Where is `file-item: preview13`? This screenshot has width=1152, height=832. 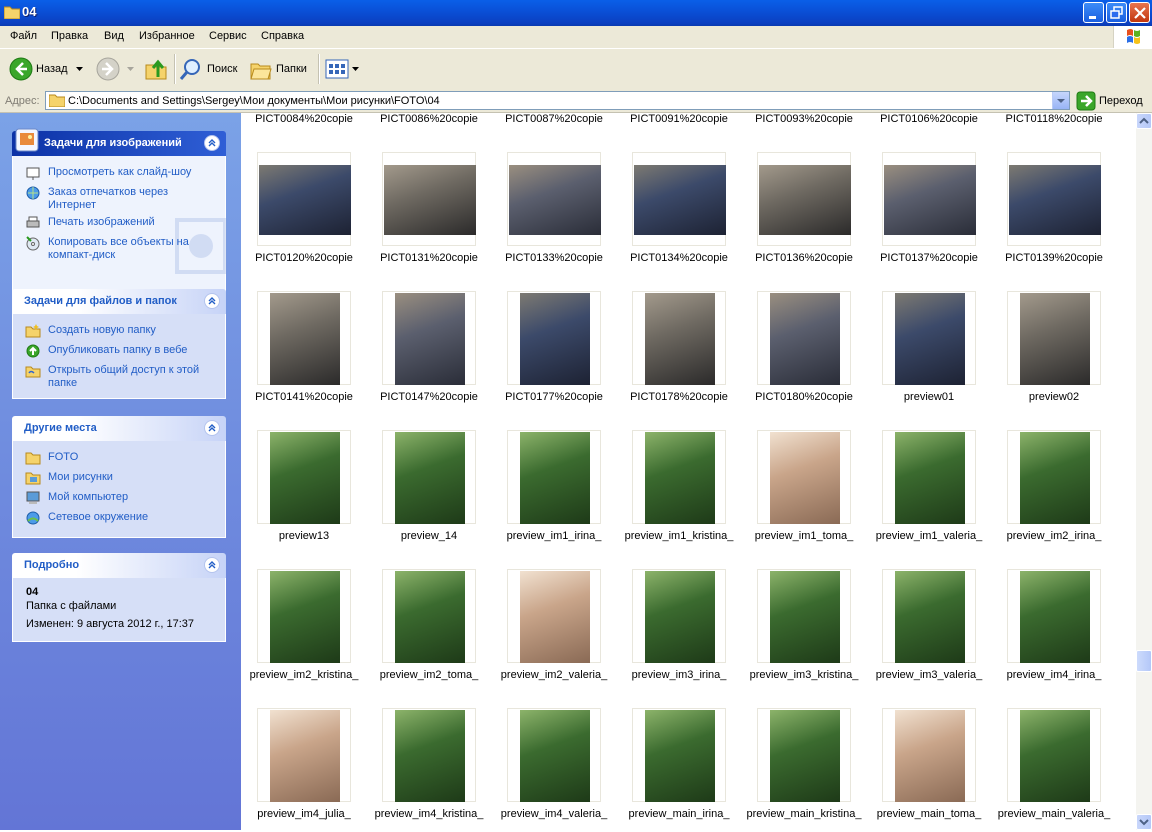 file-item: preview13 is located at coordinates (296, 497).